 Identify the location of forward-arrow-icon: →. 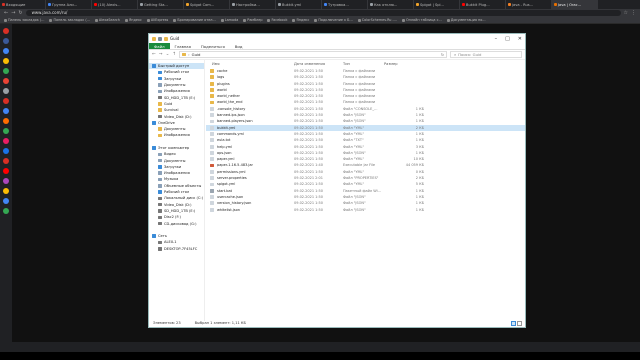
(161, 54).